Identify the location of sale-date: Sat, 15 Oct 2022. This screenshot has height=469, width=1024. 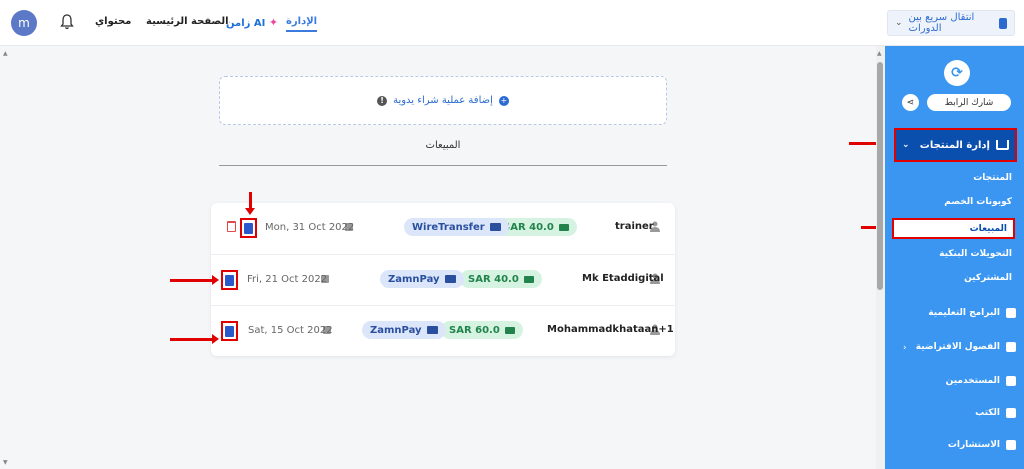
(290, 330).